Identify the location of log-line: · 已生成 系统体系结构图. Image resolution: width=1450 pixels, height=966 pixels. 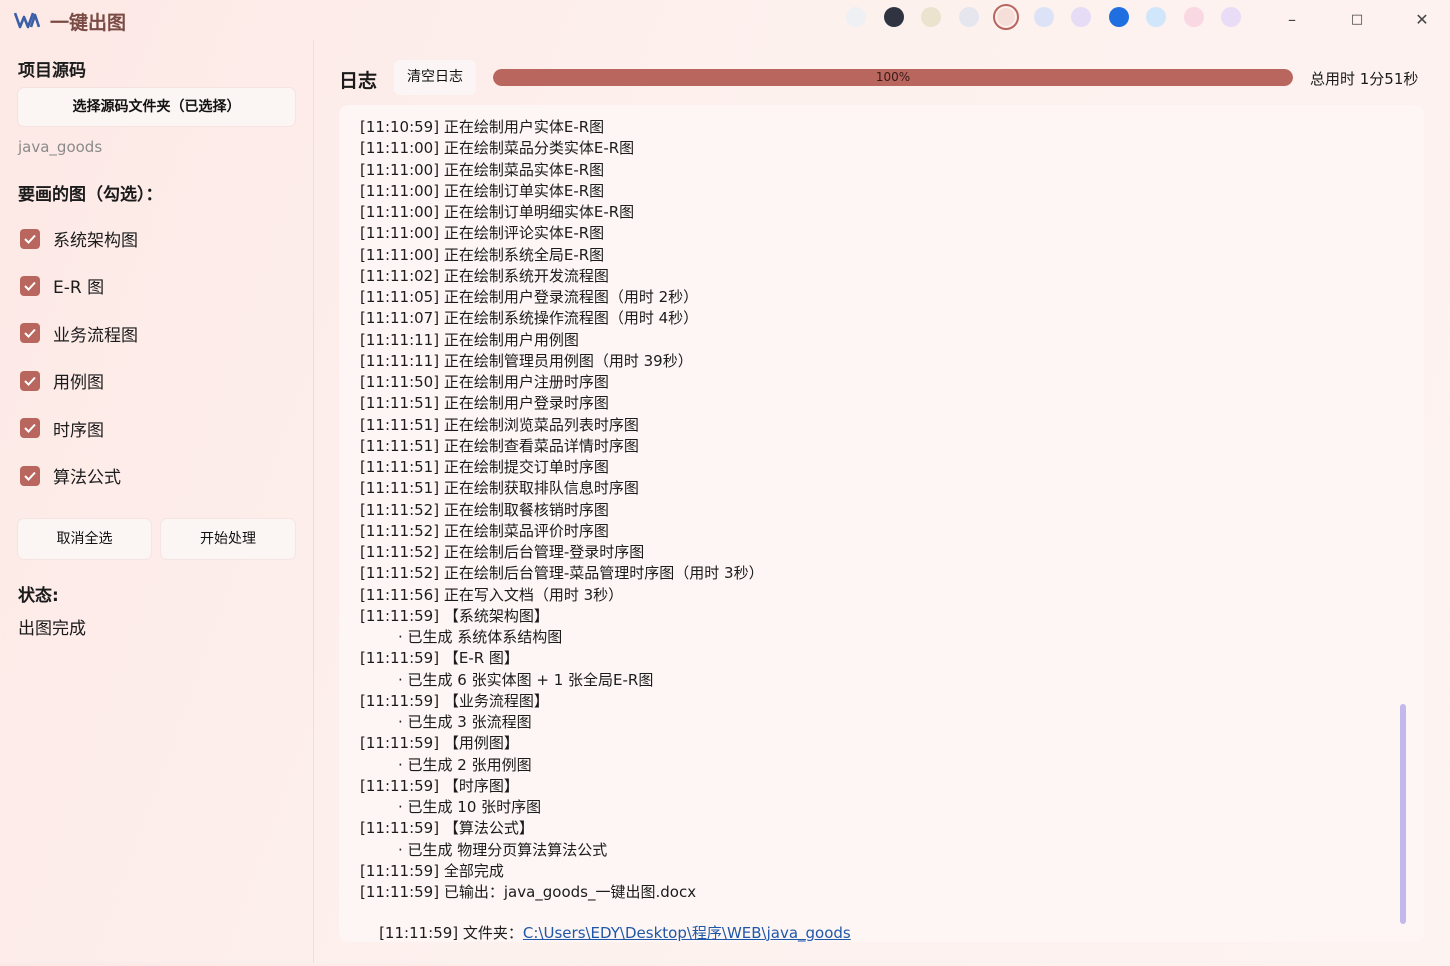
(480, 637).